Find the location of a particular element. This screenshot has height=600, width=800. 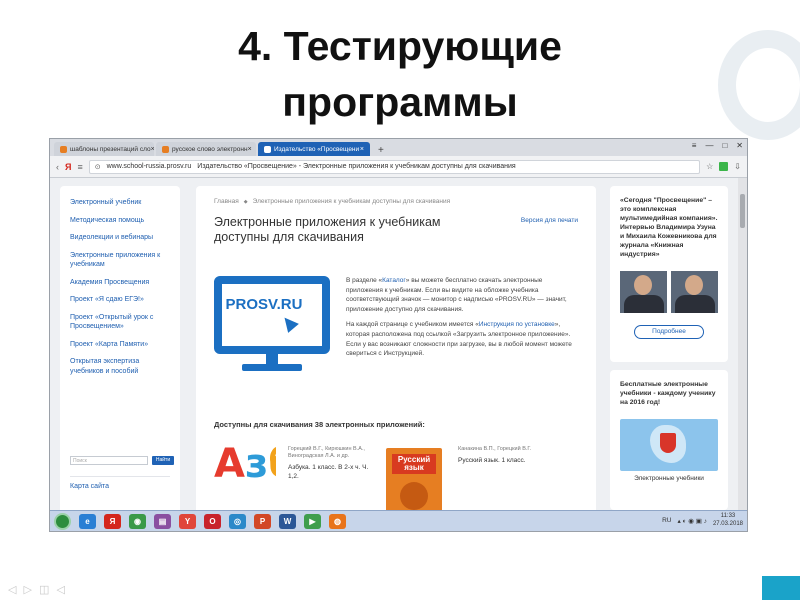

protect-icon is located at coordinates (724, 166).